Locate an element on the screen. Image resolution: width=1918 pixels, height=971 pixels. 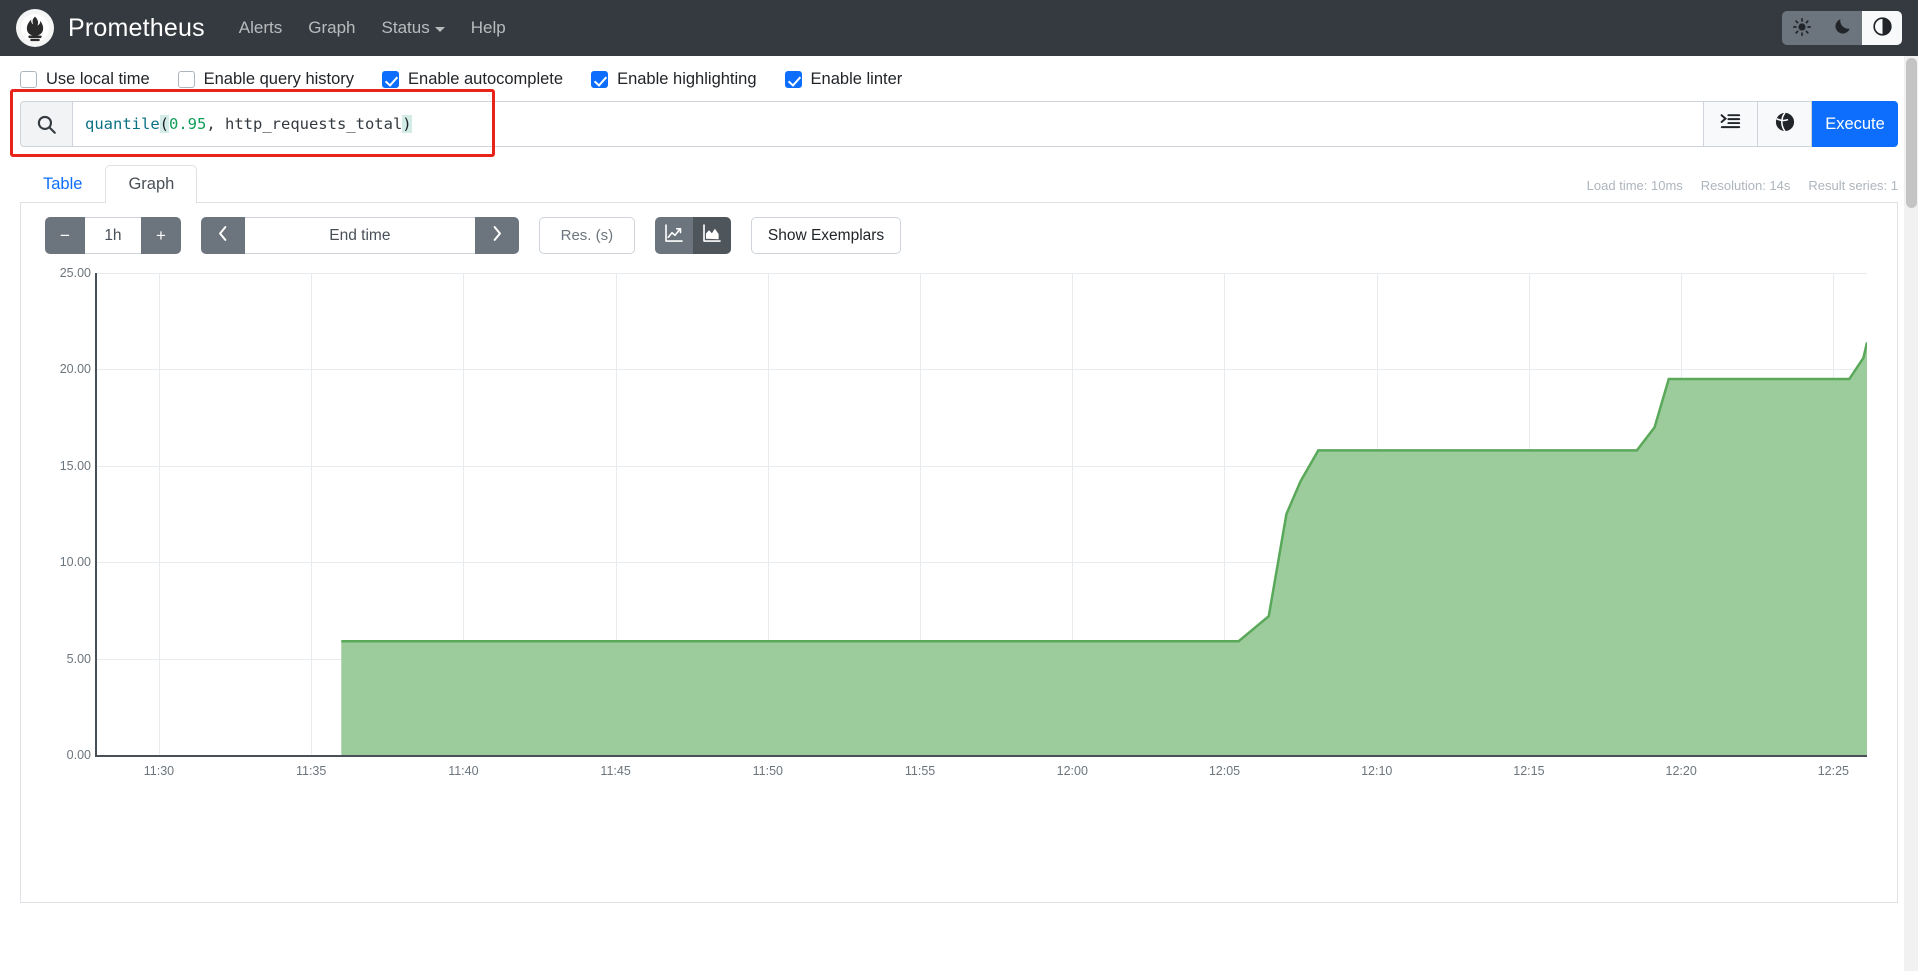
range-value-input: 1h is located at coordinates (112, 235).